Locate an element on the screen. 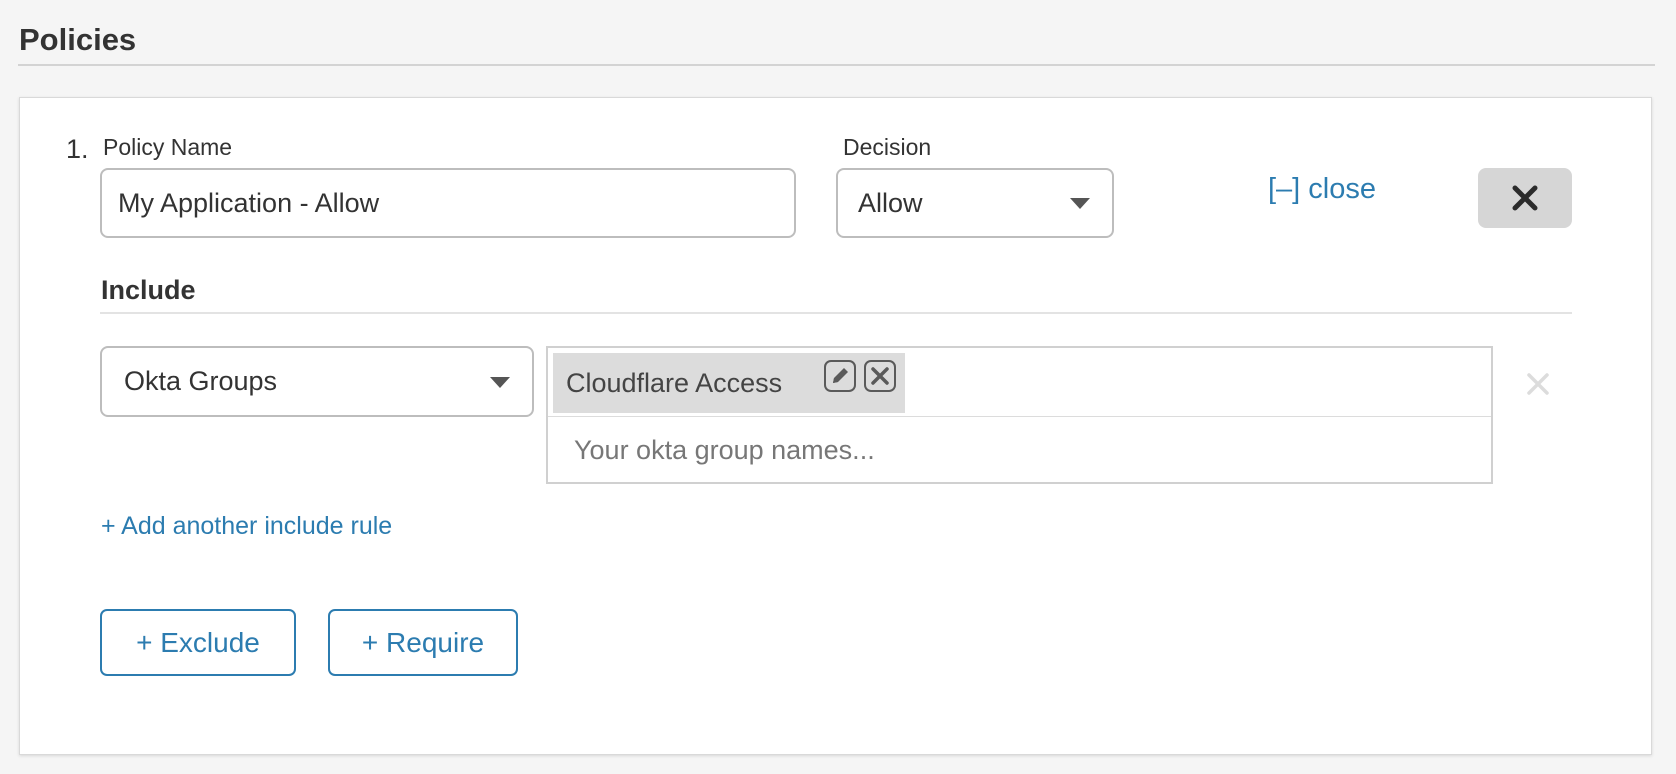 Image resolution: width=1676 pixels, height=774 pixels. policy-name-label: Policy Name is located at coordinates (168, 147).